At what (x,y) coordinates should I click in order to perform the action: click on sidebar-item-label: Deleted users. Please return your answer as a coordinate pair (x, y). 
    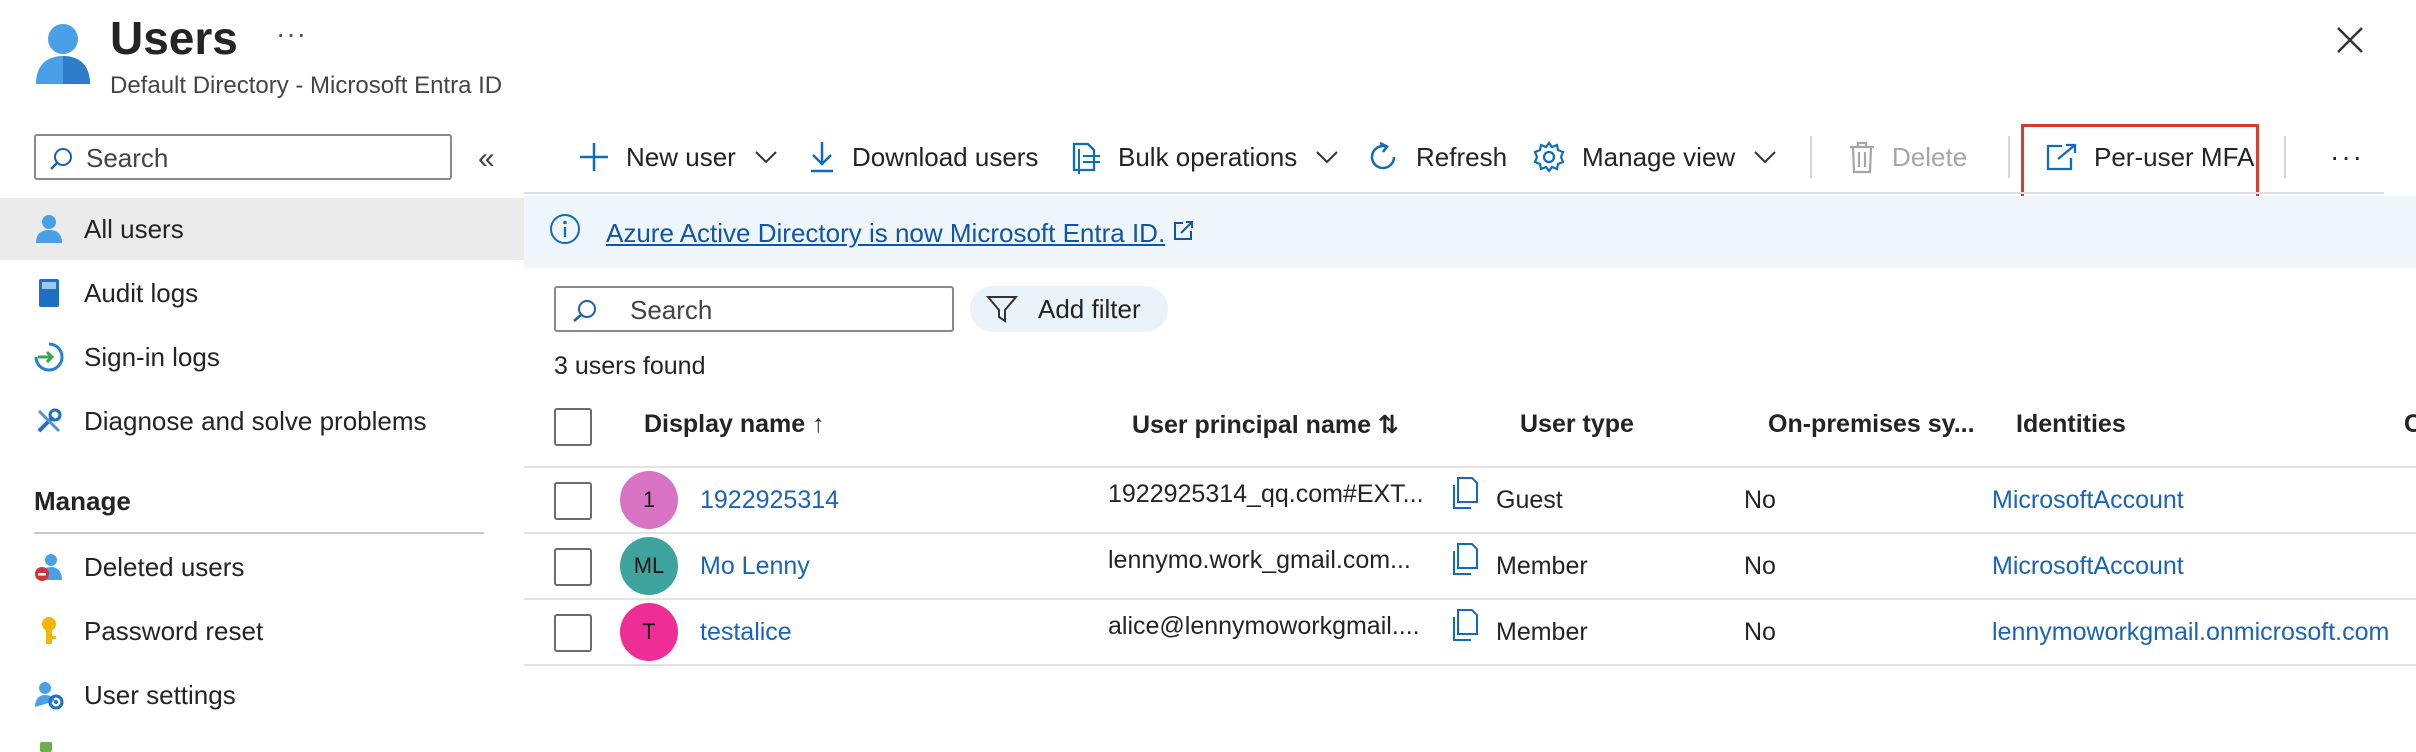
    Looking at the image, I should click on (164, 566).